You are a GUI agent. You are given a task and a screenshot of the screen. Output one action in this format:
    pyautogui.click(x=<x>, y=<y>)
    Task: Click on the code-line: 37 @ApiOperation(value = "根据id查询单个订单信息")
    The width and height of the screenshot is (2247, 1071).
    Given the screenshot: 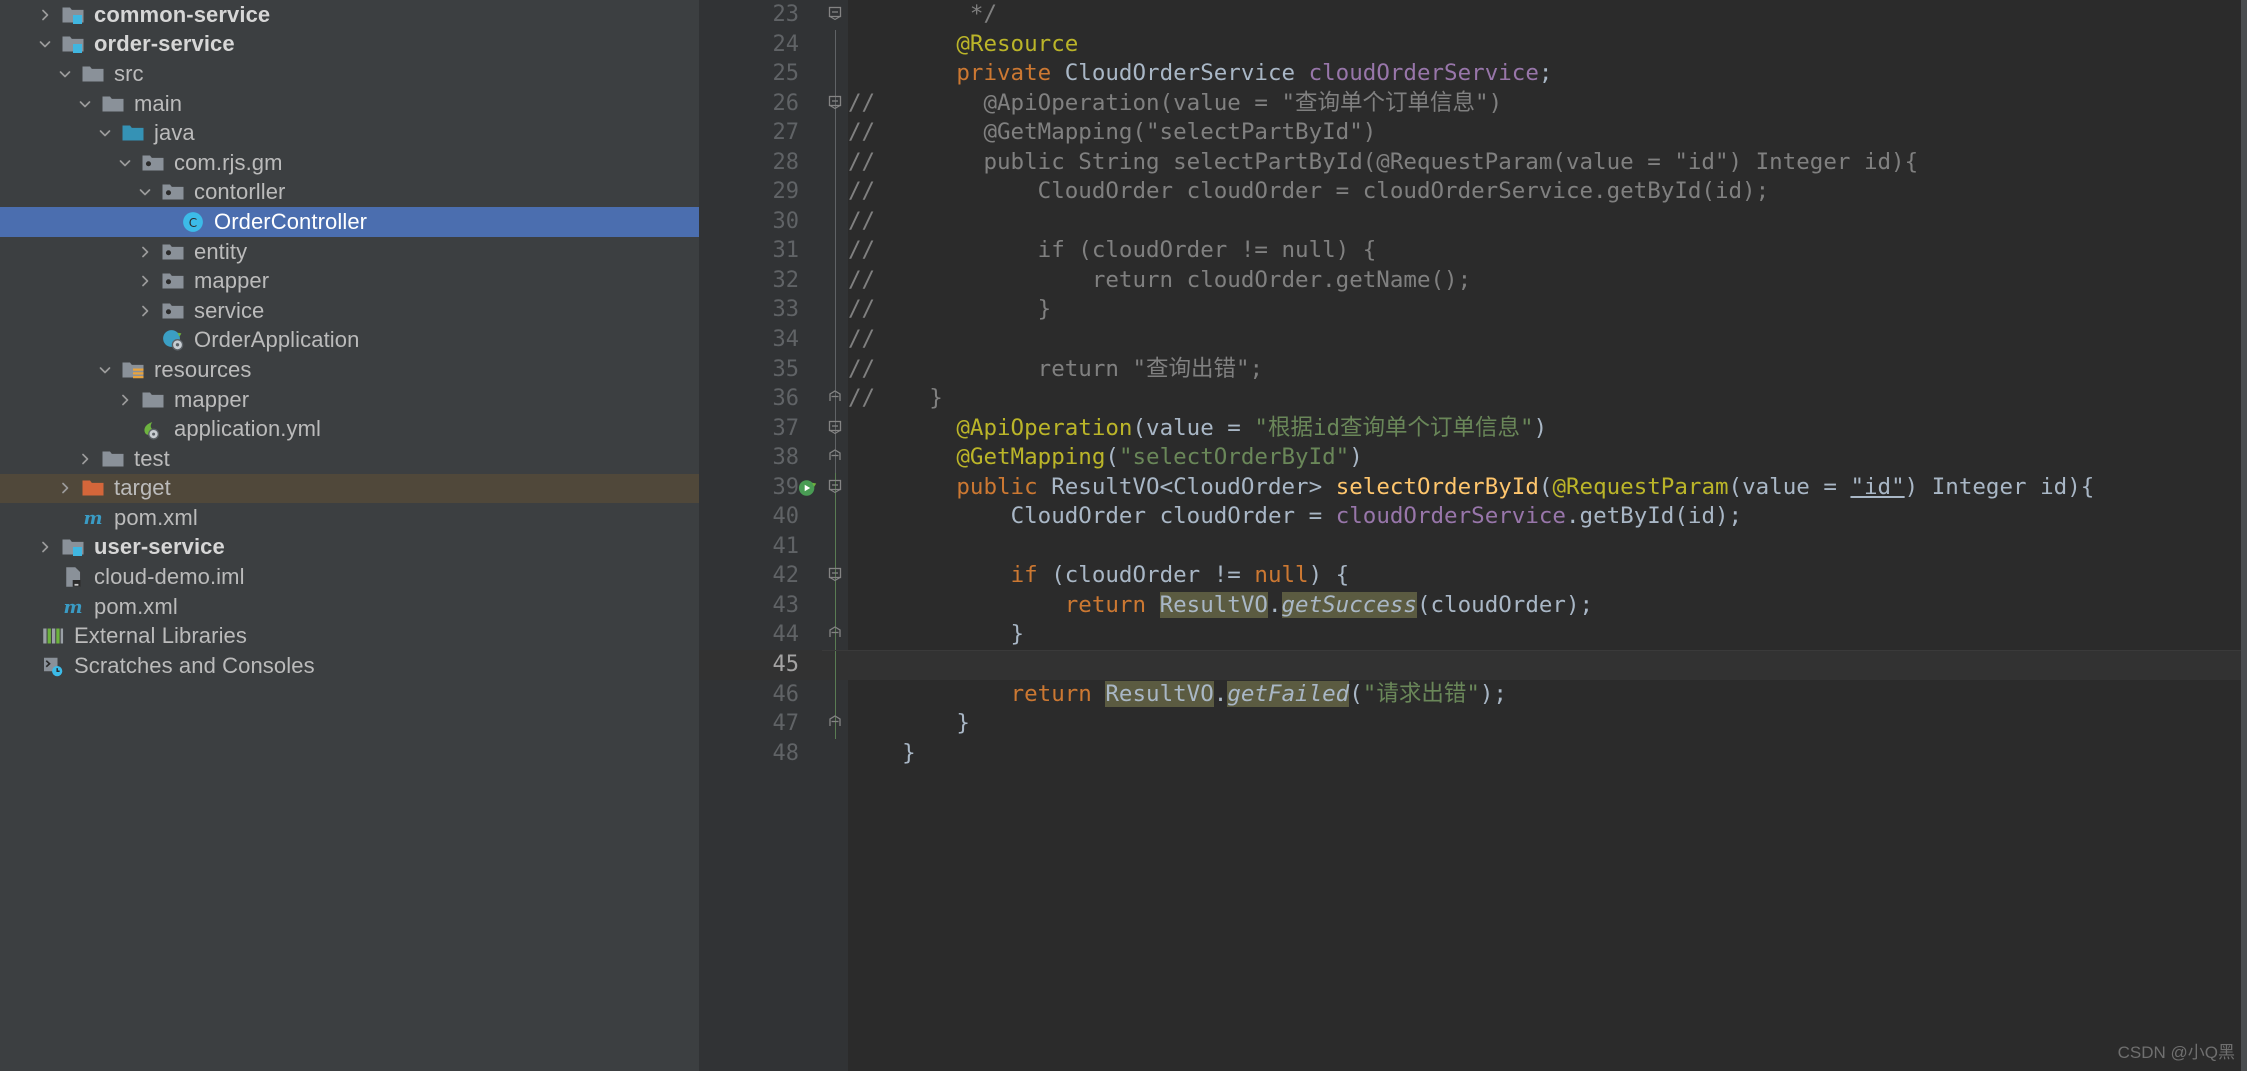 What is the action you would take?
    pyautogui.click(x=1473, y=428)
    